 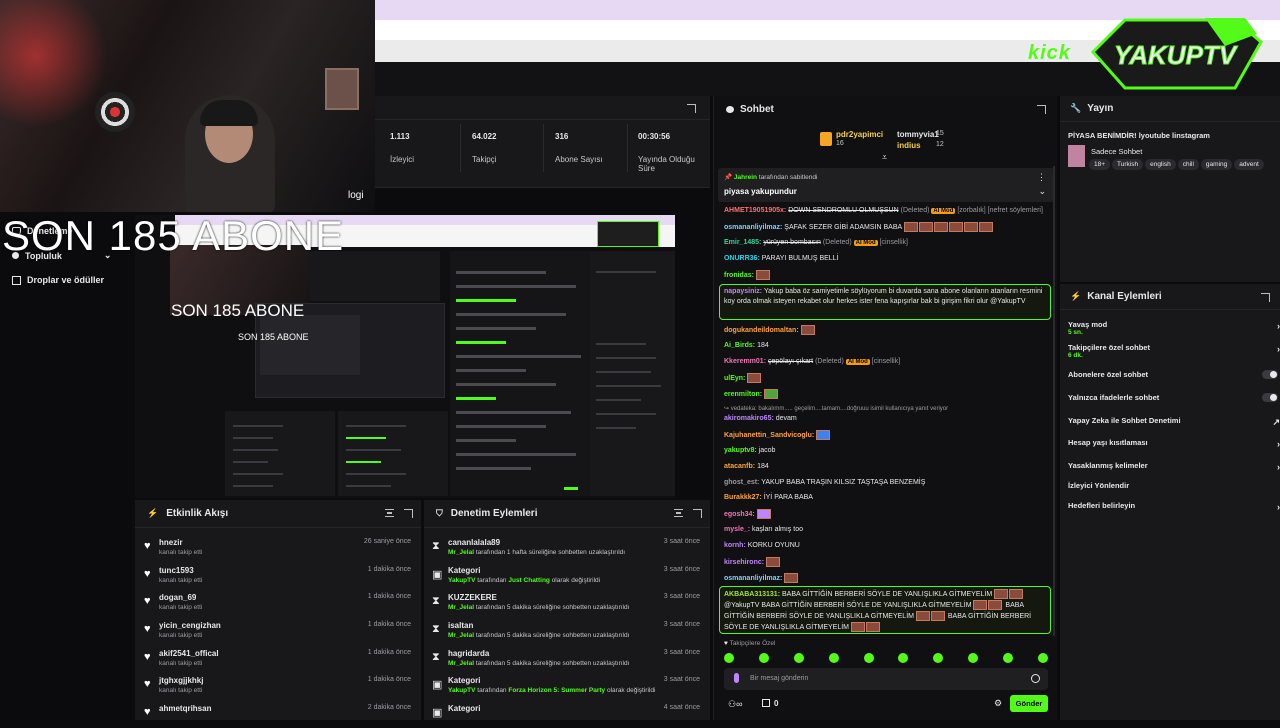 What do you see at coordinates (1041, 177) in the screenshot?
I see `more-icon: ⋮` at bounding box center [1041, 177].